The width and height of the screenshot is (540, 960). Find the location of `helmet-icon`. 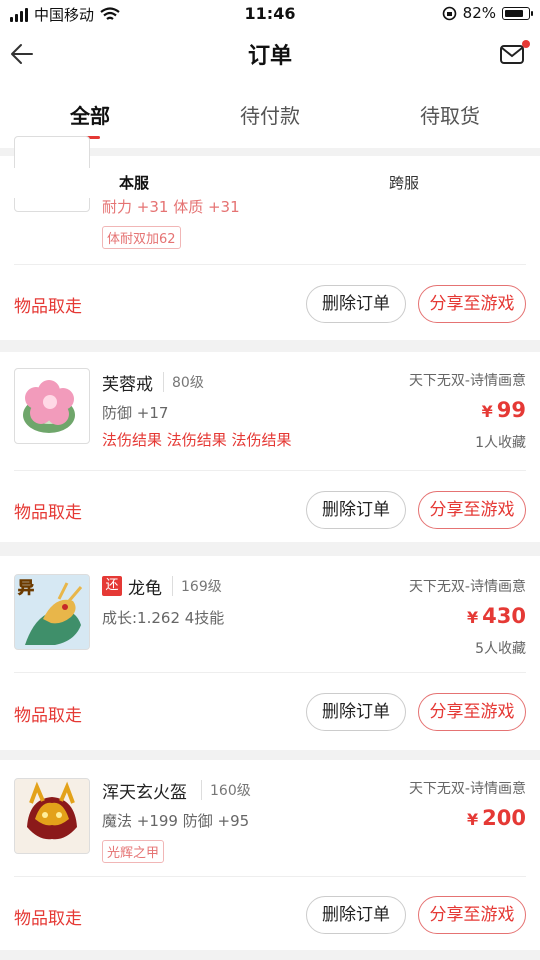

helmet-icon is located at coordinates (52, 816).